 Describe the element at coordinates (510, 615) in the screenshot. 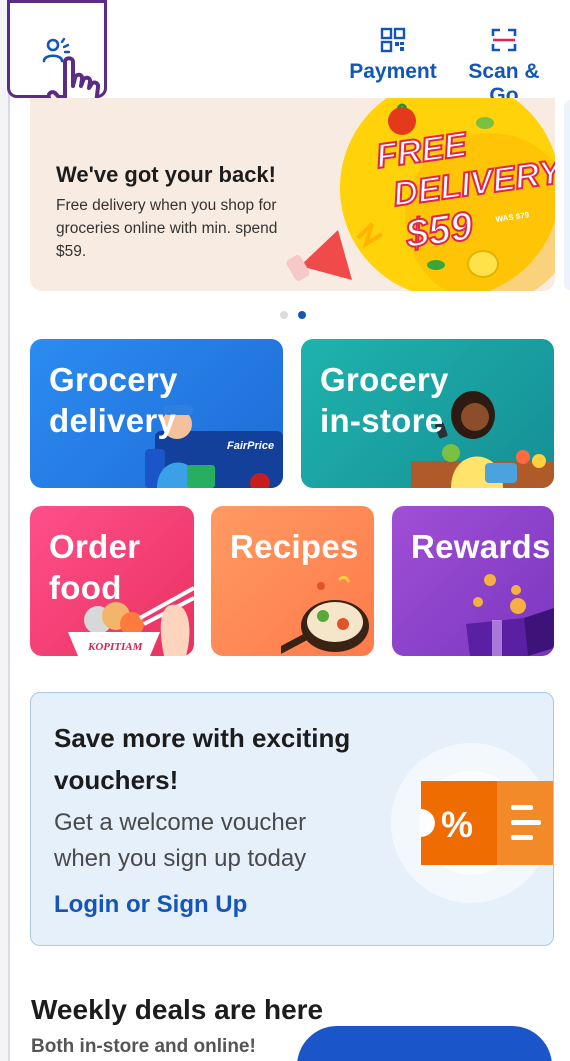

I see `gift-box-illustration` at that location.